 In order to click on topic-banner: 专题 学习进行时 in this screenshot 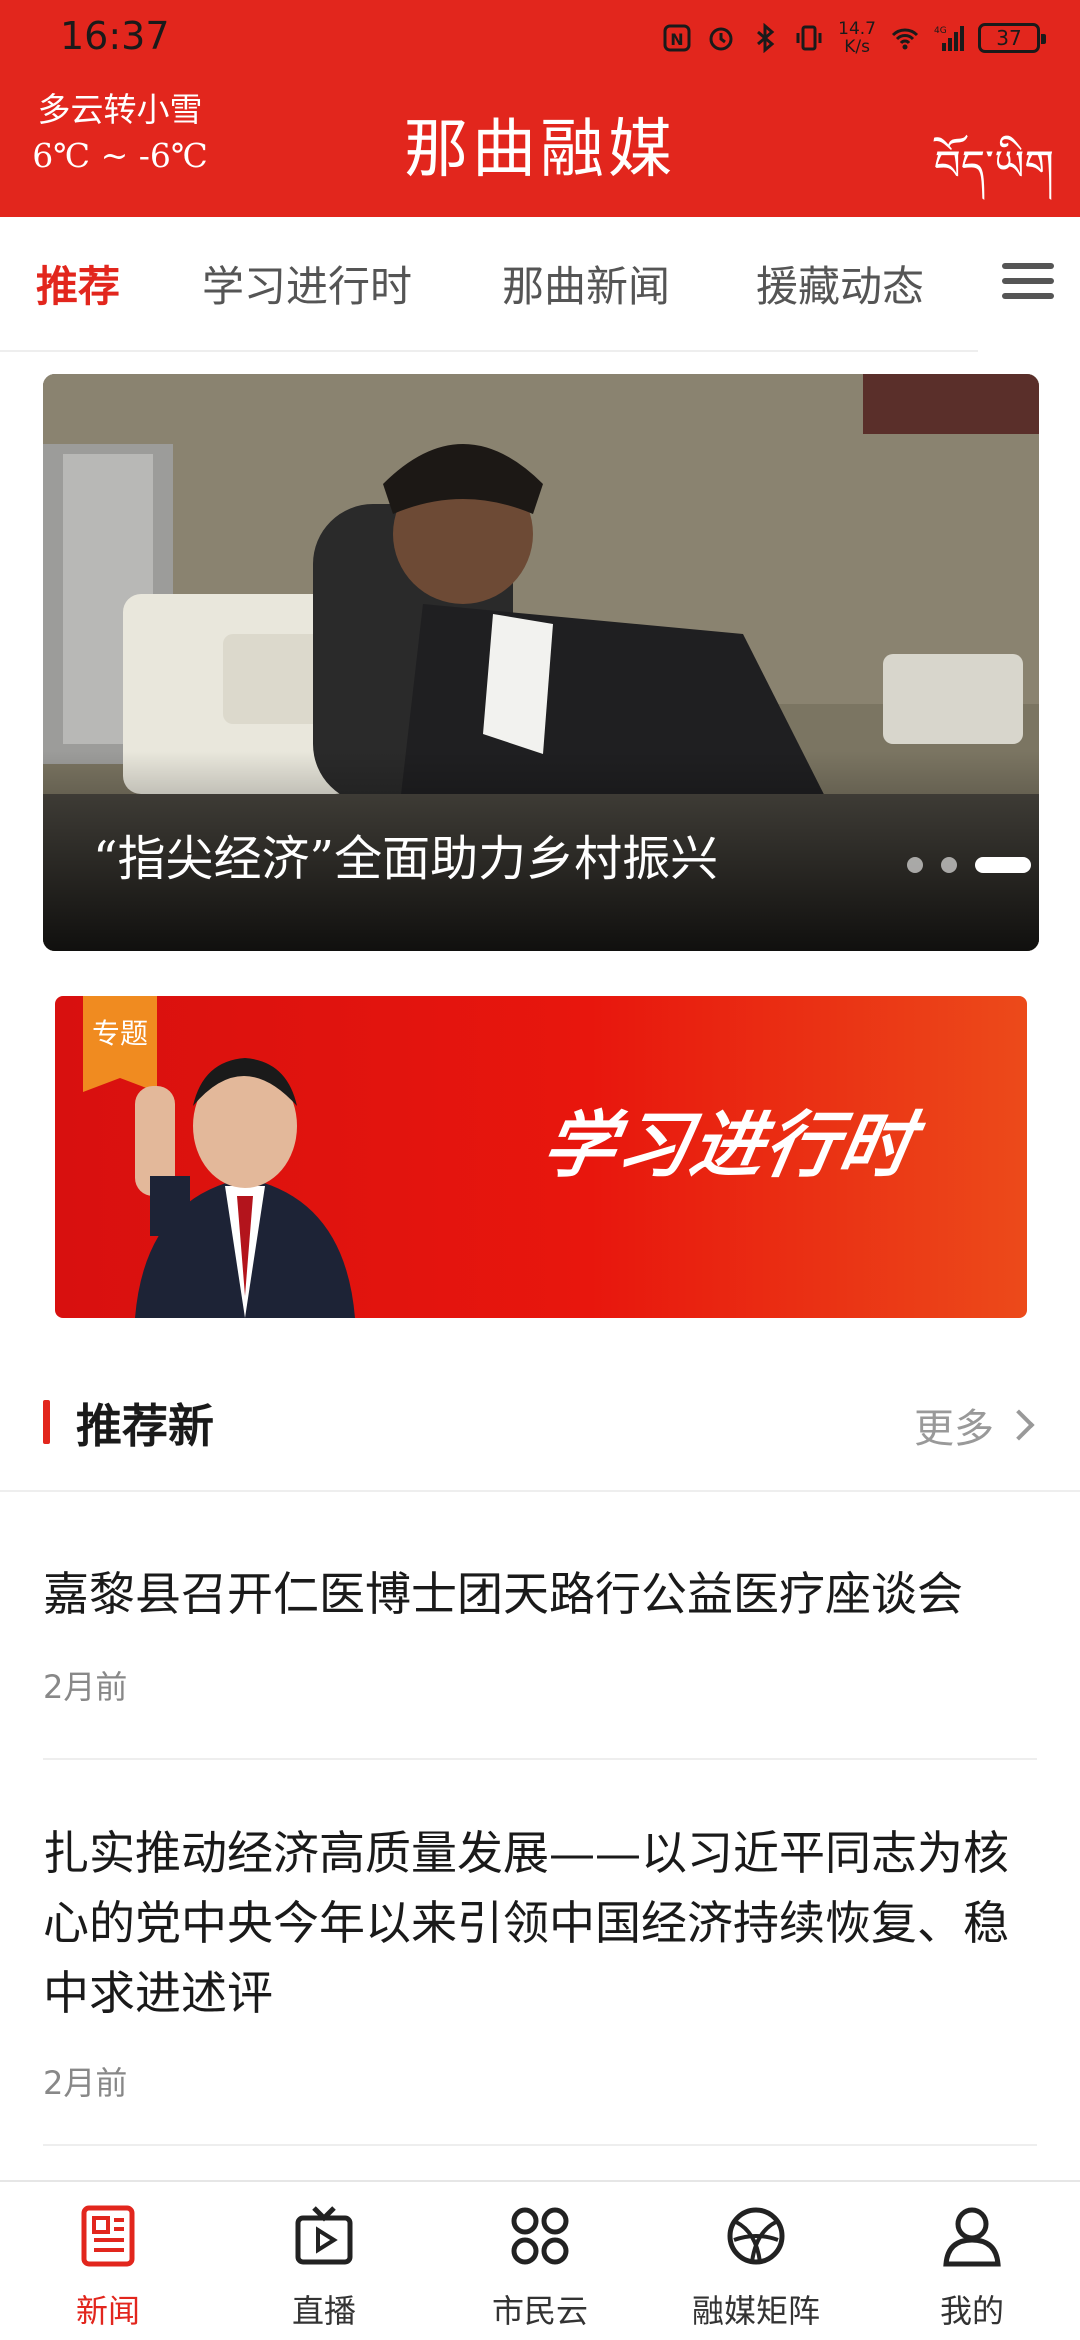, I will do `click(541, 1157)`.